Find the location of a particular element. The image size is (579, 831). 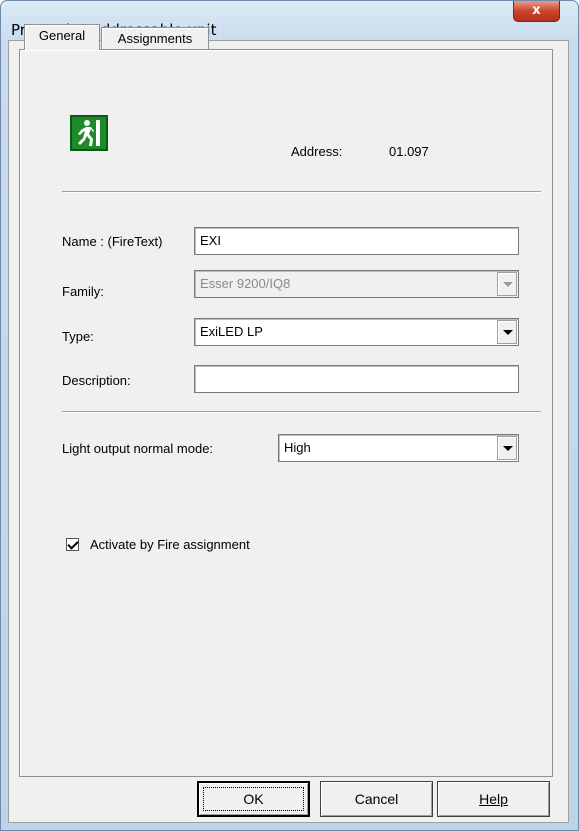

address-label: Address: is located at coordinates (317, 151).